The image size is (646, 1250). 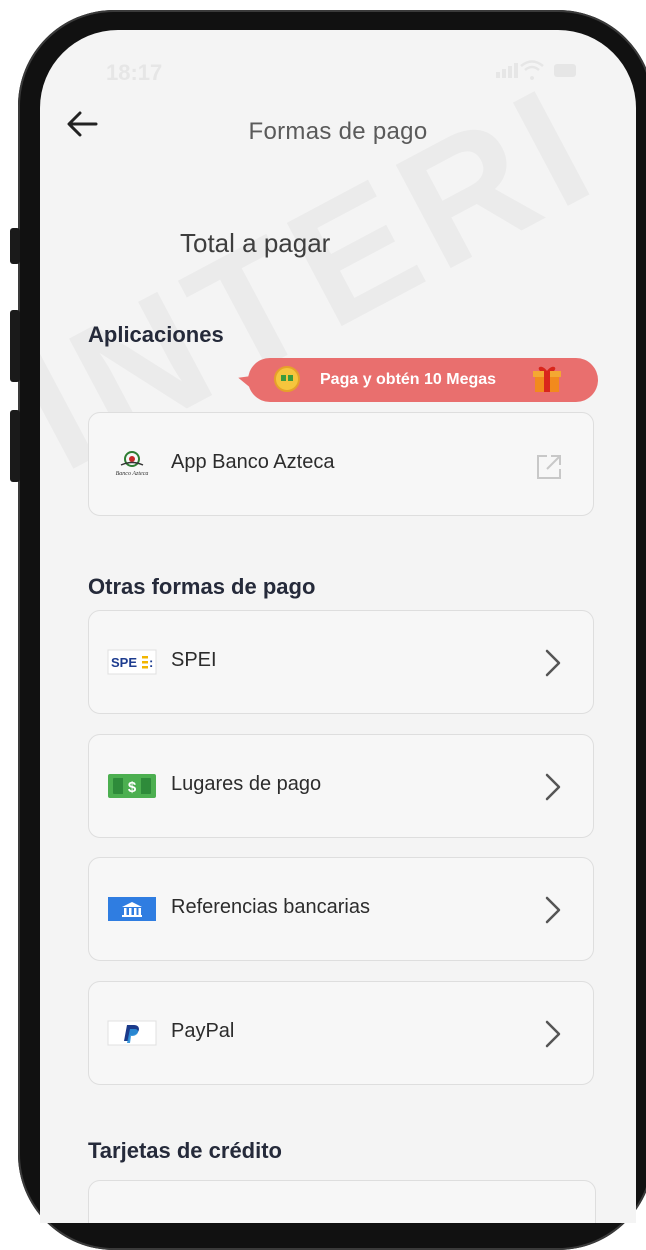 I want to click on signal-wifi-battery-icon, so click(x=536, y=70).